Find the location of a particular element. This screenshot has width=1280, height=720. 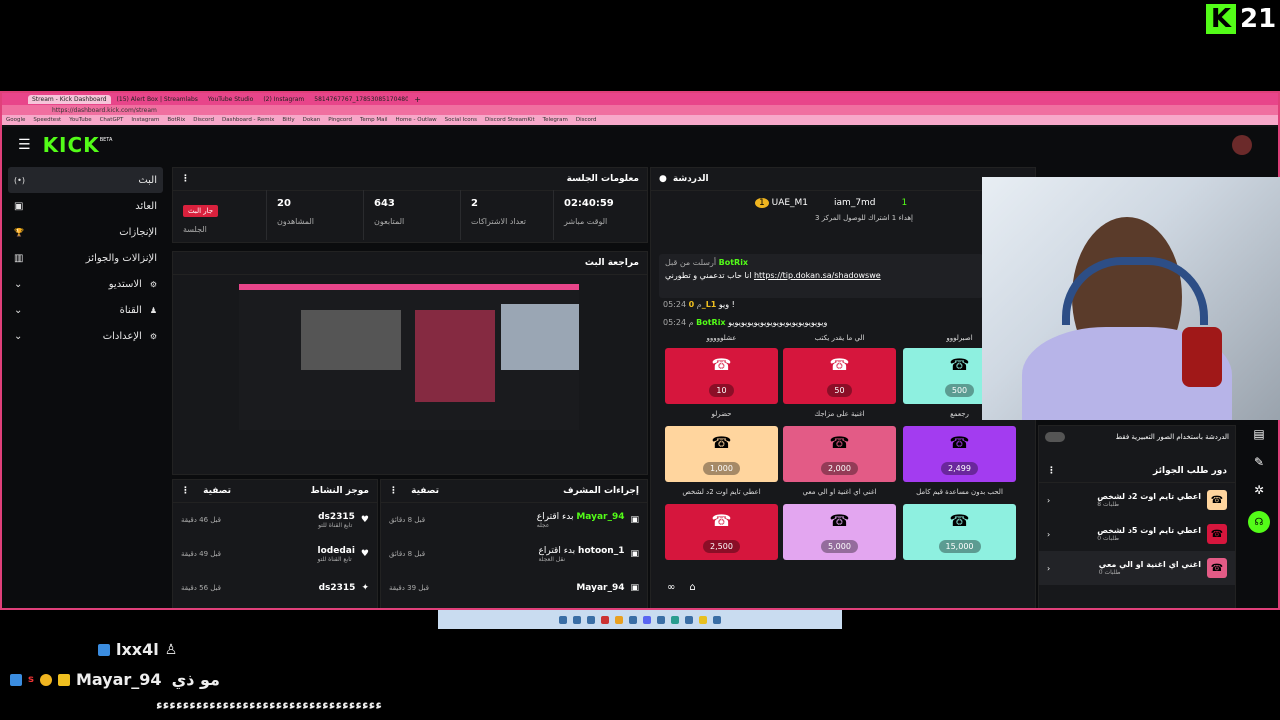

panel-header: مراجعة البث is located at coordinates (410, 263).